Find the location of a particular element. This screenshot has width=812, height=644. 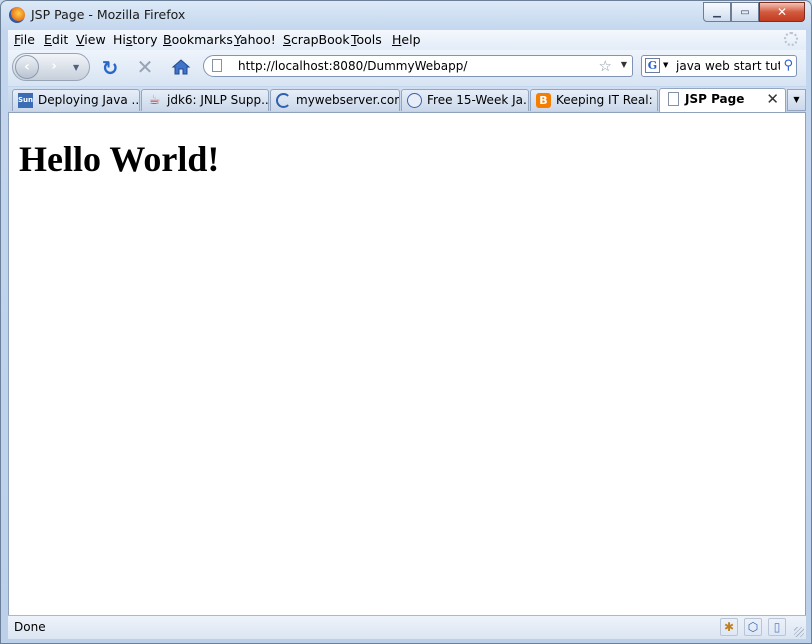

forward-arrow-icon: › is located at coordinates (54, 66).